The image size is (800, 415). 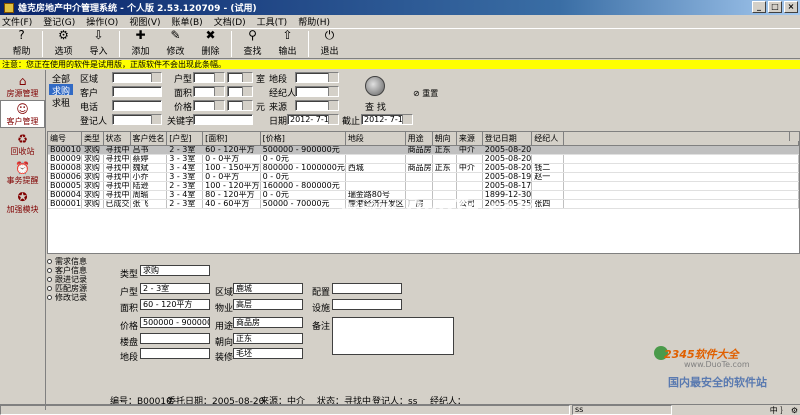 What do you see at coordinates (65, 139) in the screenshot?
I see `col-header: 编号` at bounding box center [65, 139].